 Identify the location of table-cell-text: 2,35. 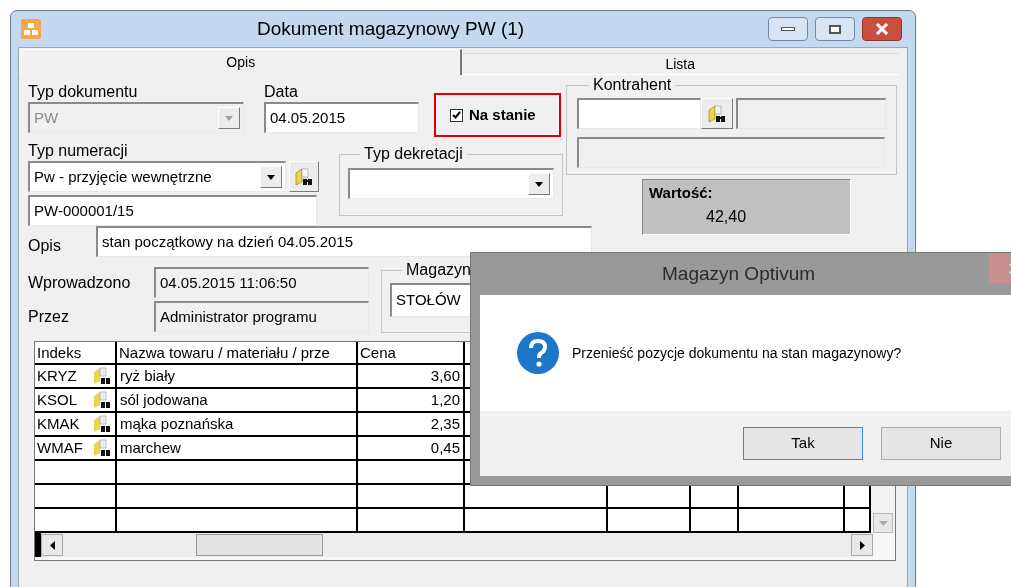
(445, 423).